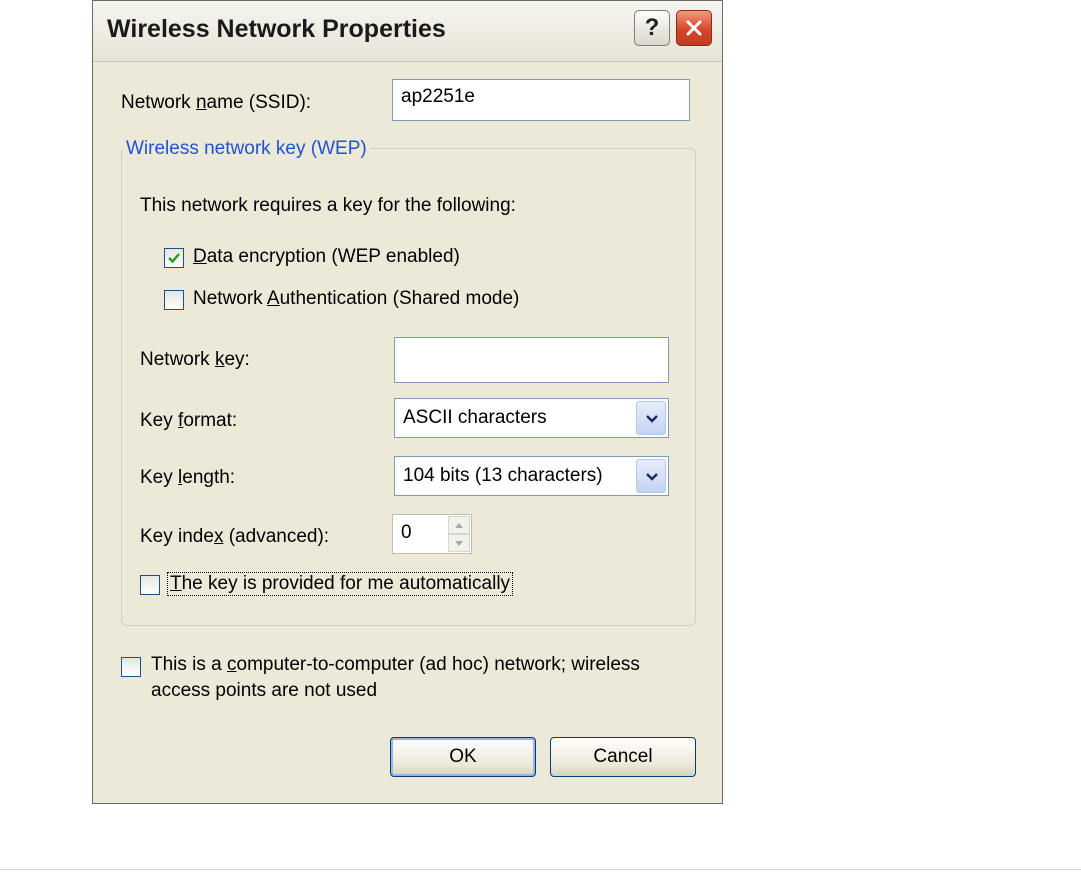 The height and width of the screenshot is (873, 1081). I want to click on close-button, so click(694, 28).